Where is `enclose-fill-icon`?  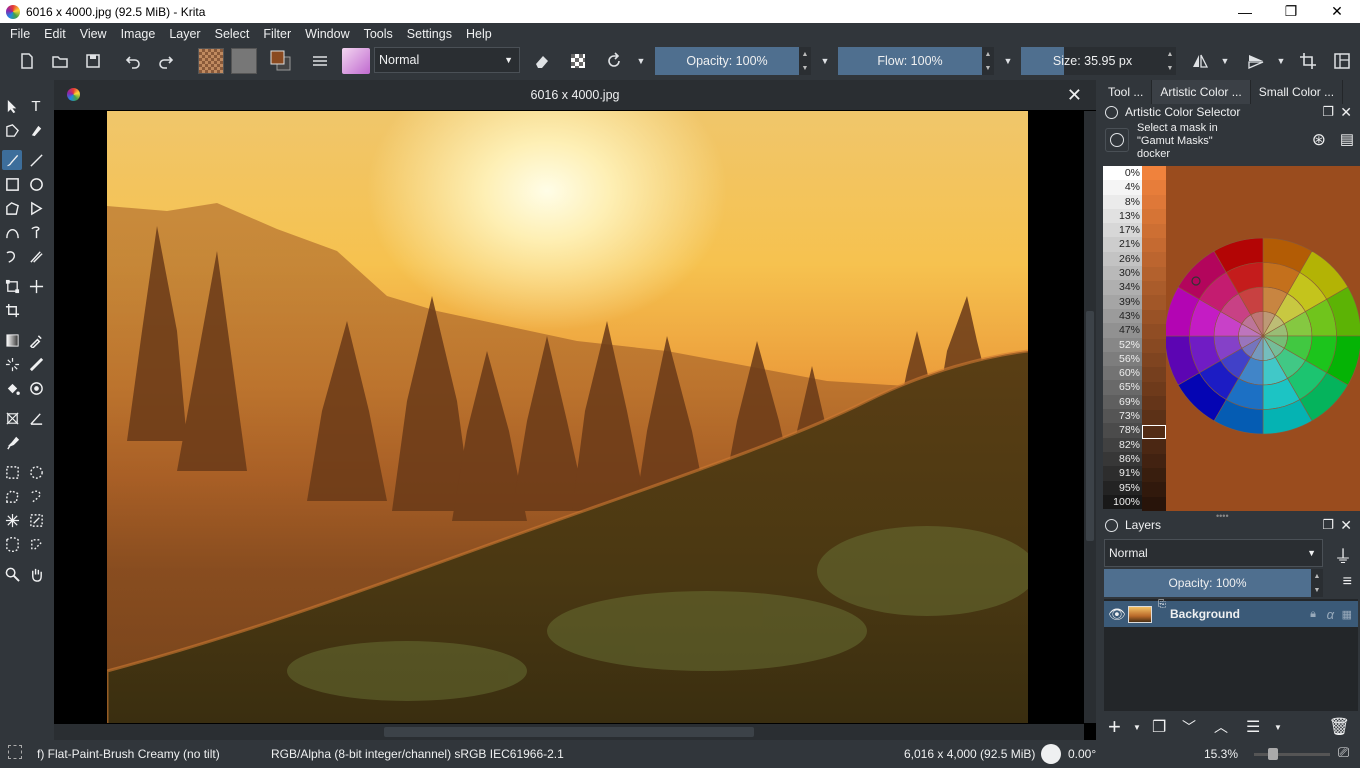
enclose-fill-icon is located at coordinates (36, 388).